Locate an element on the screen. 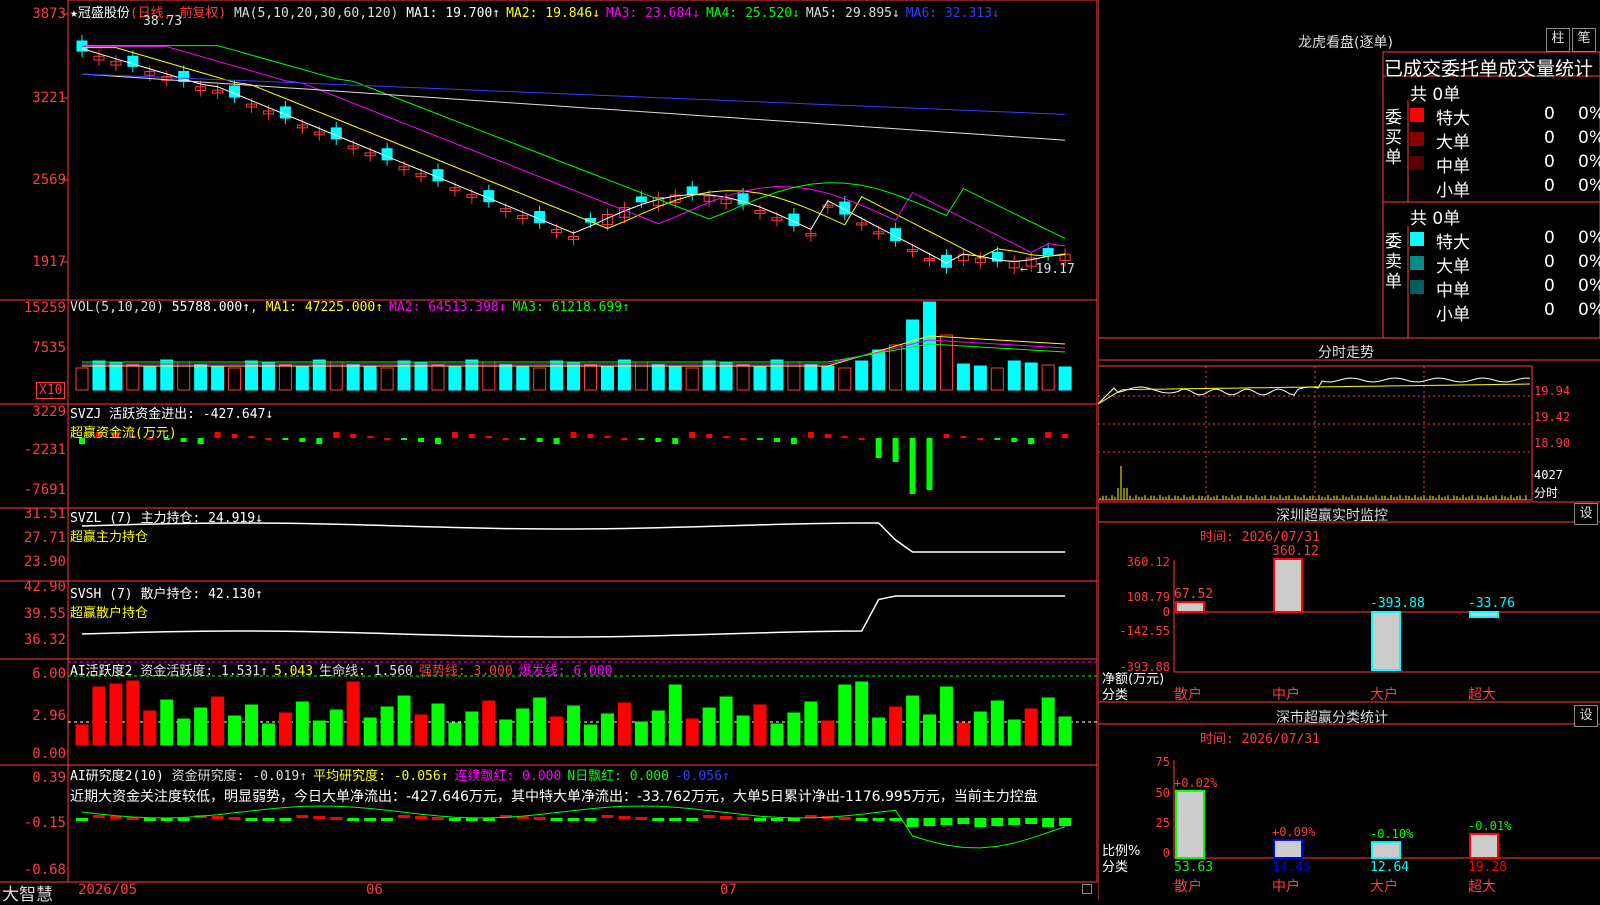  sz-monitor-xlabel: 分类 is located at coordinates (1115, 695).